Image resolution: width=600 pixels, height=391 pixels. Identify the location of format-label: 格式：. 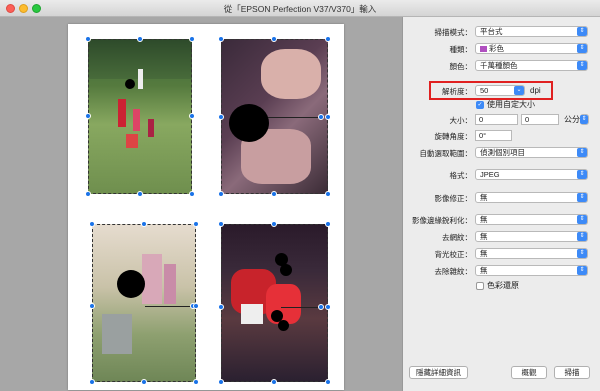
(461, 175).